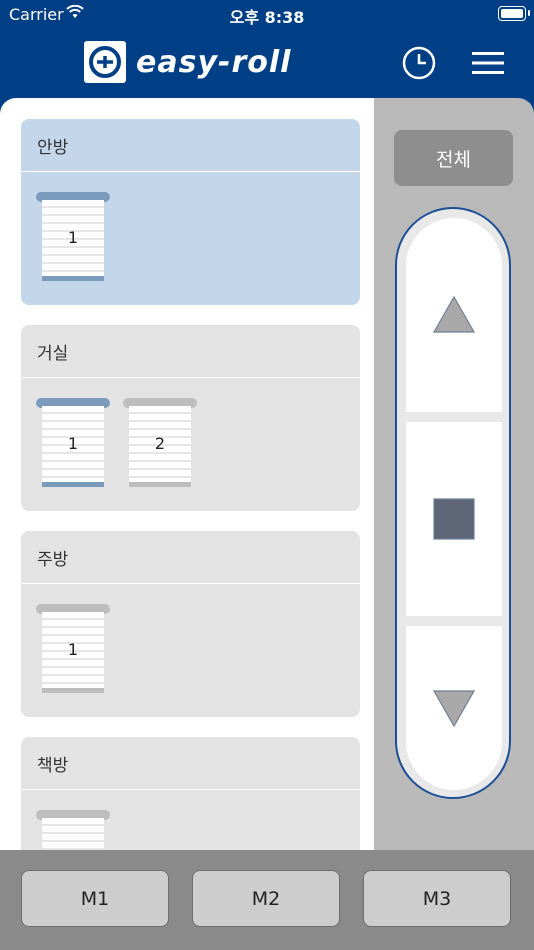  What do you see at coordinates (105, 62) in the screenshot?
I see `logo-mark-icon` at bounding box center [105, 62].